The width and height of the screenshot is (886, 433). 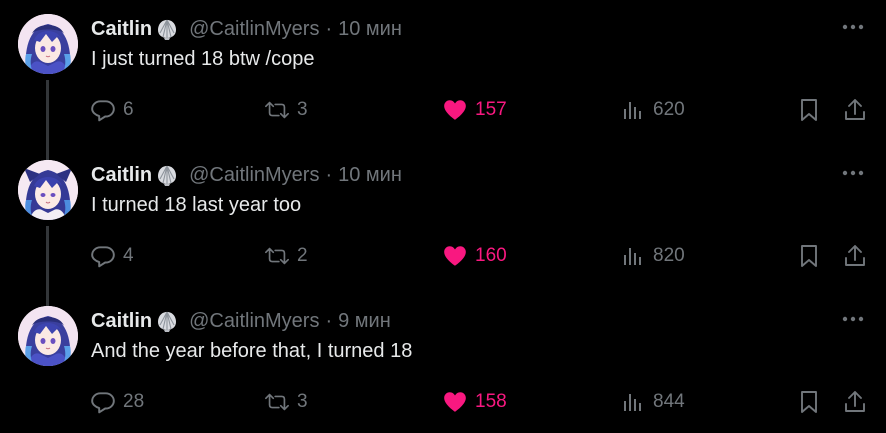 I want to click on reply-count: 4, so click(x=128, y=255).